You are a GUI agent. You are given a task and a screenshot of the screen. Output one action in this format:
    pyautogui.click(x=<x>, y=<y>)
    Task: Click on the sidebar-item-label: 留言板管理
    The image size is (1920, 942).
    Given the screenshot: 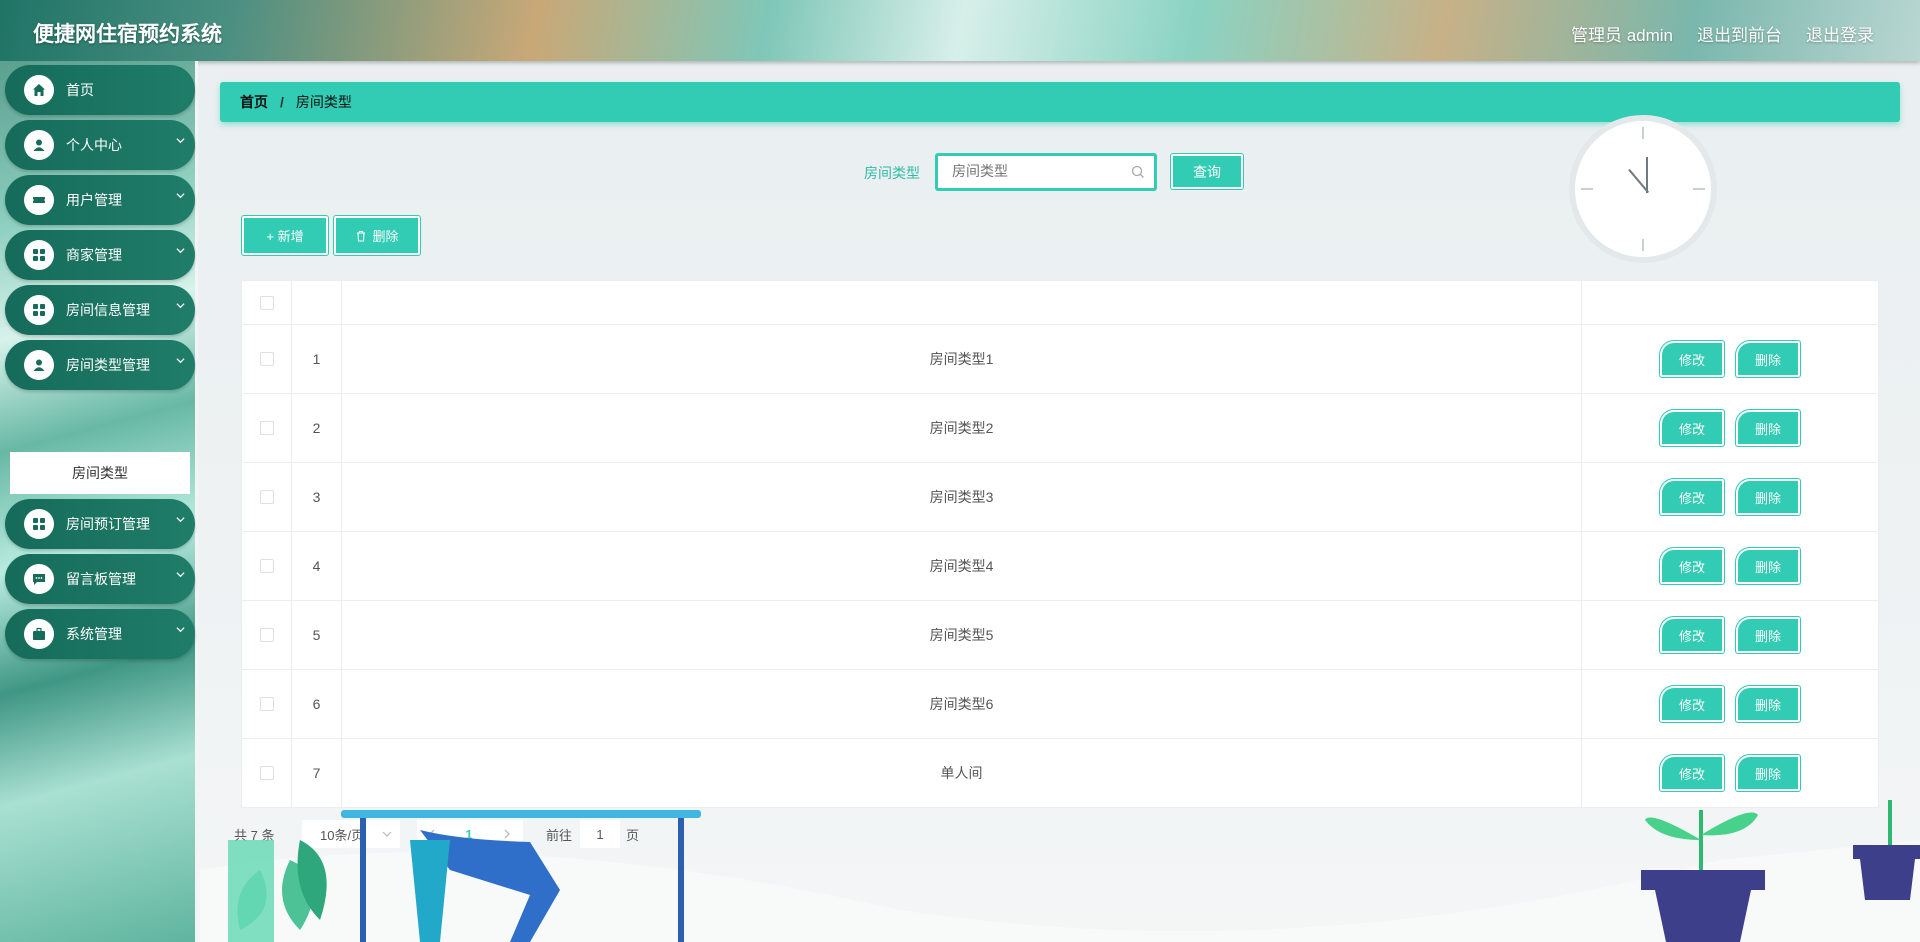 What is the action you would take?
    pyautogui.click(x=101, y=579)
    